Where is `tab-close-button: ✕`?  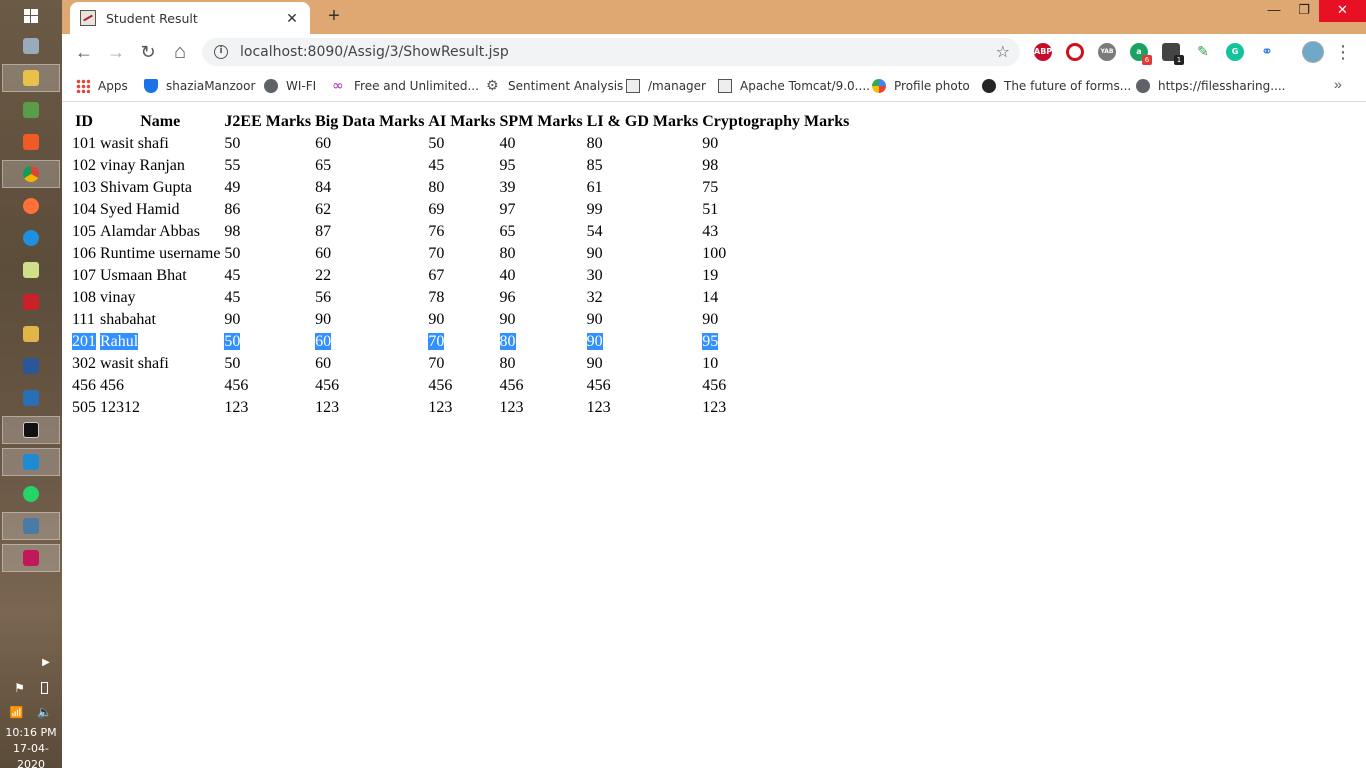
tab-close-button: ✕ is located at coordinates (292, 18).